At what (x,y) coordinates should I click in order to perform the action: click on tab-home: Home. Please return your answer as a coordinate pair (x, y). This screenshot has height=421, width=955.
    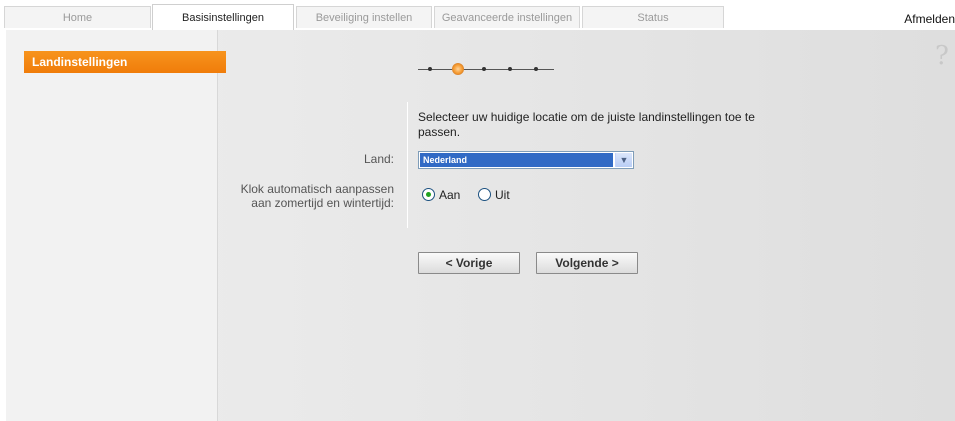
    Looking at the image, I should click on (77, 17).